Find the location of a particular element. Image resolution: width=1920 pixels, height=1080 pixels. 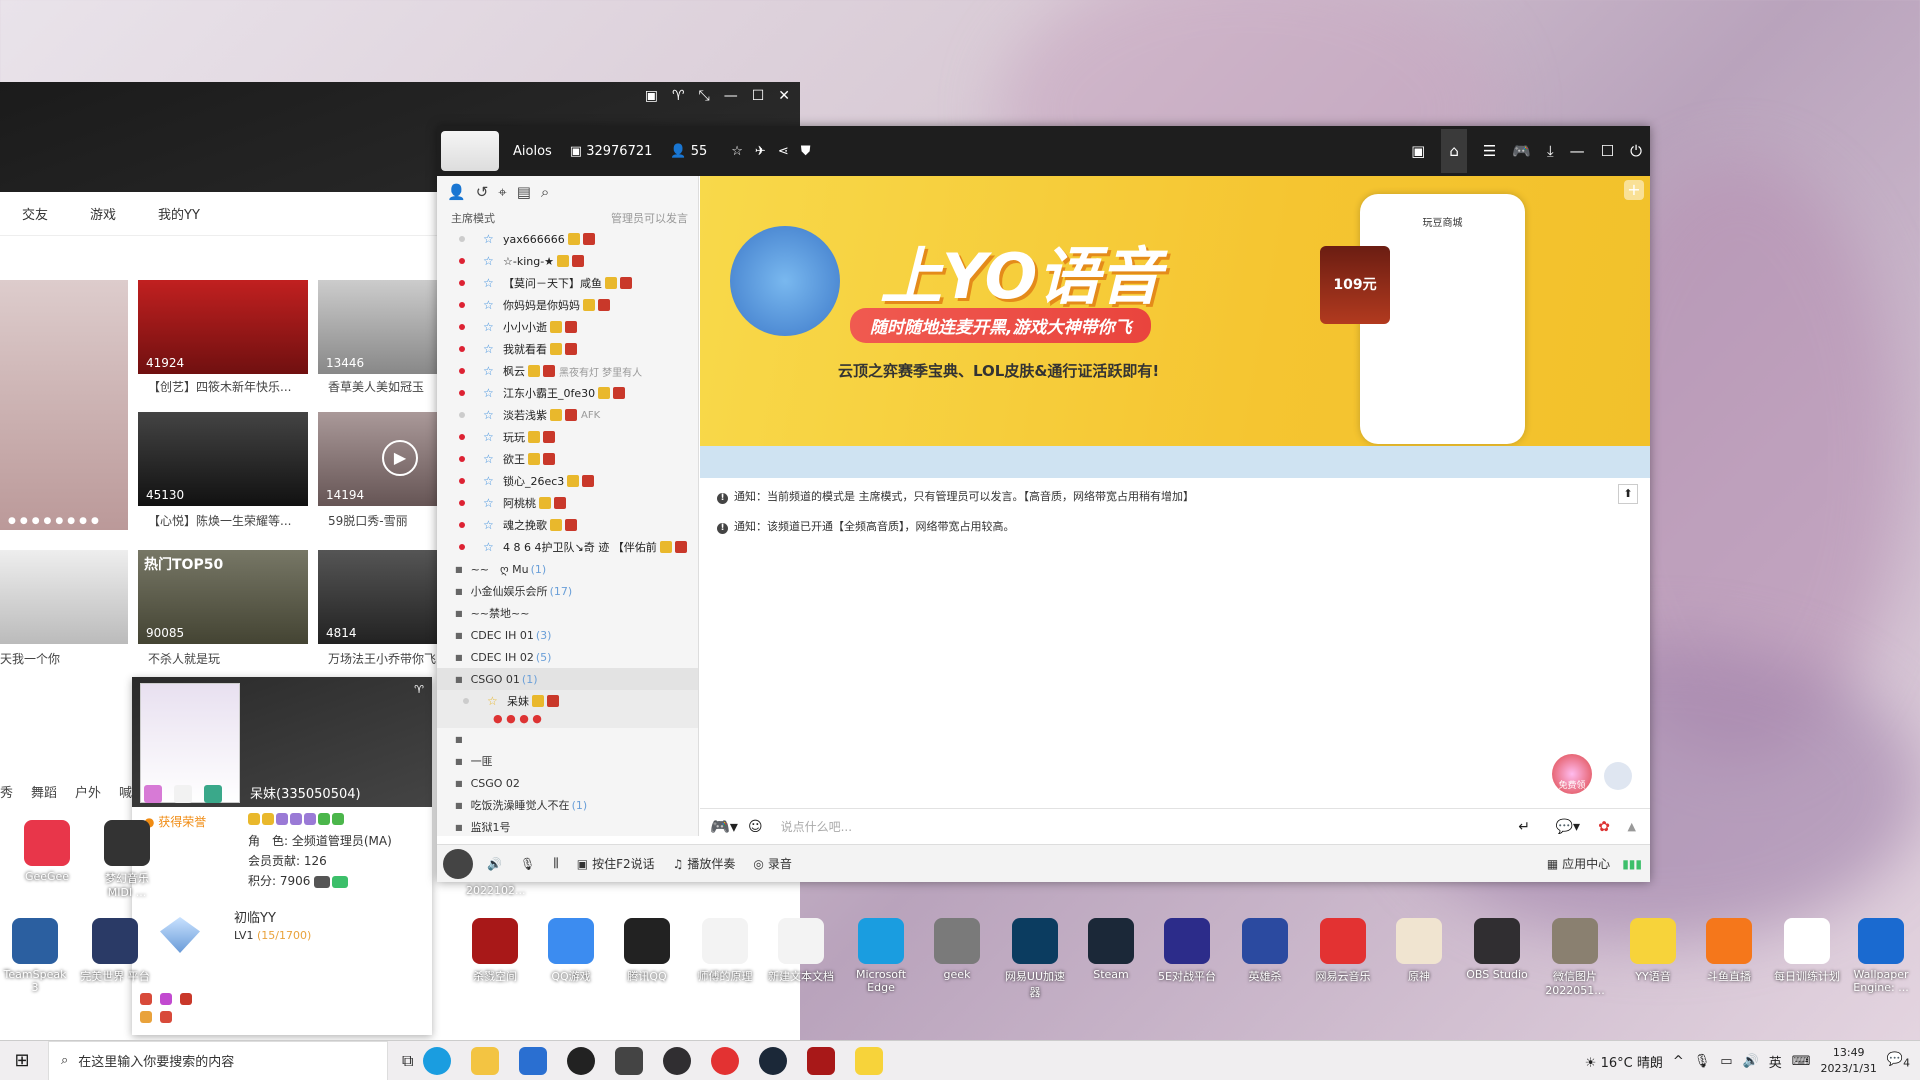

maximize-icon: ☐ is located at coordinates (758, 96).